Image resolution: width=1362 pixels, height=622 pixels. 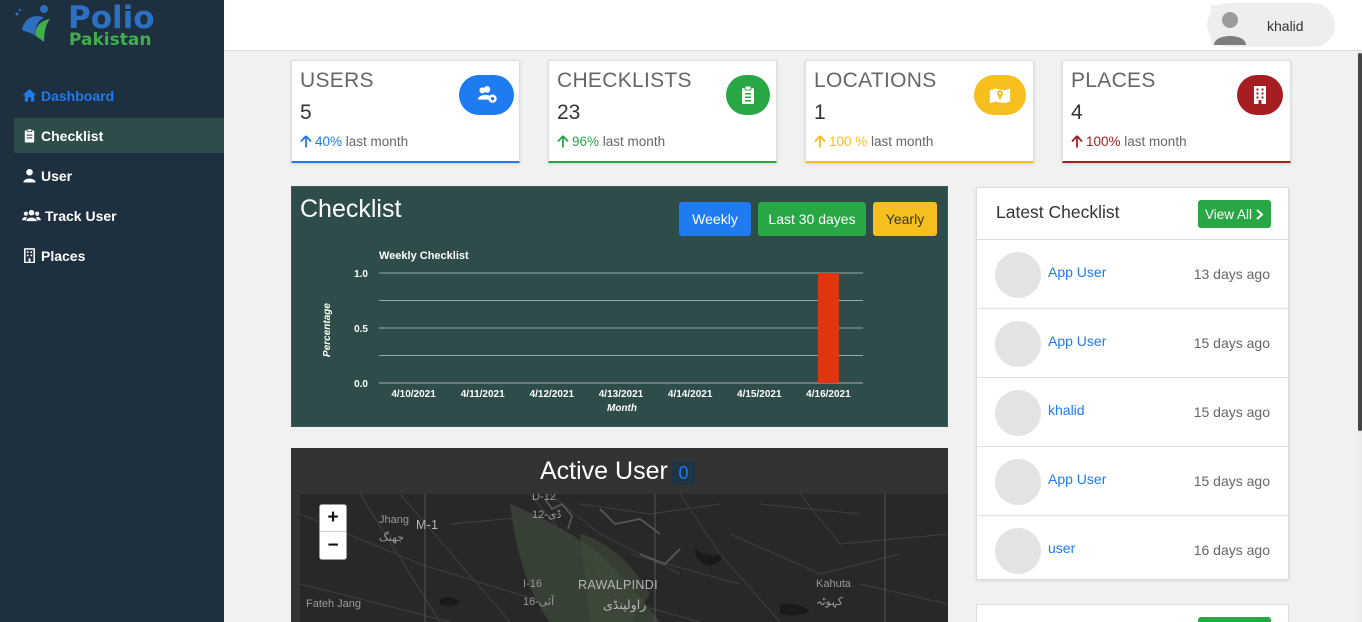 What do you see at coordinates (29, 175) in the screenshot?
I see `user-icon` at bounding box center [29, 175].